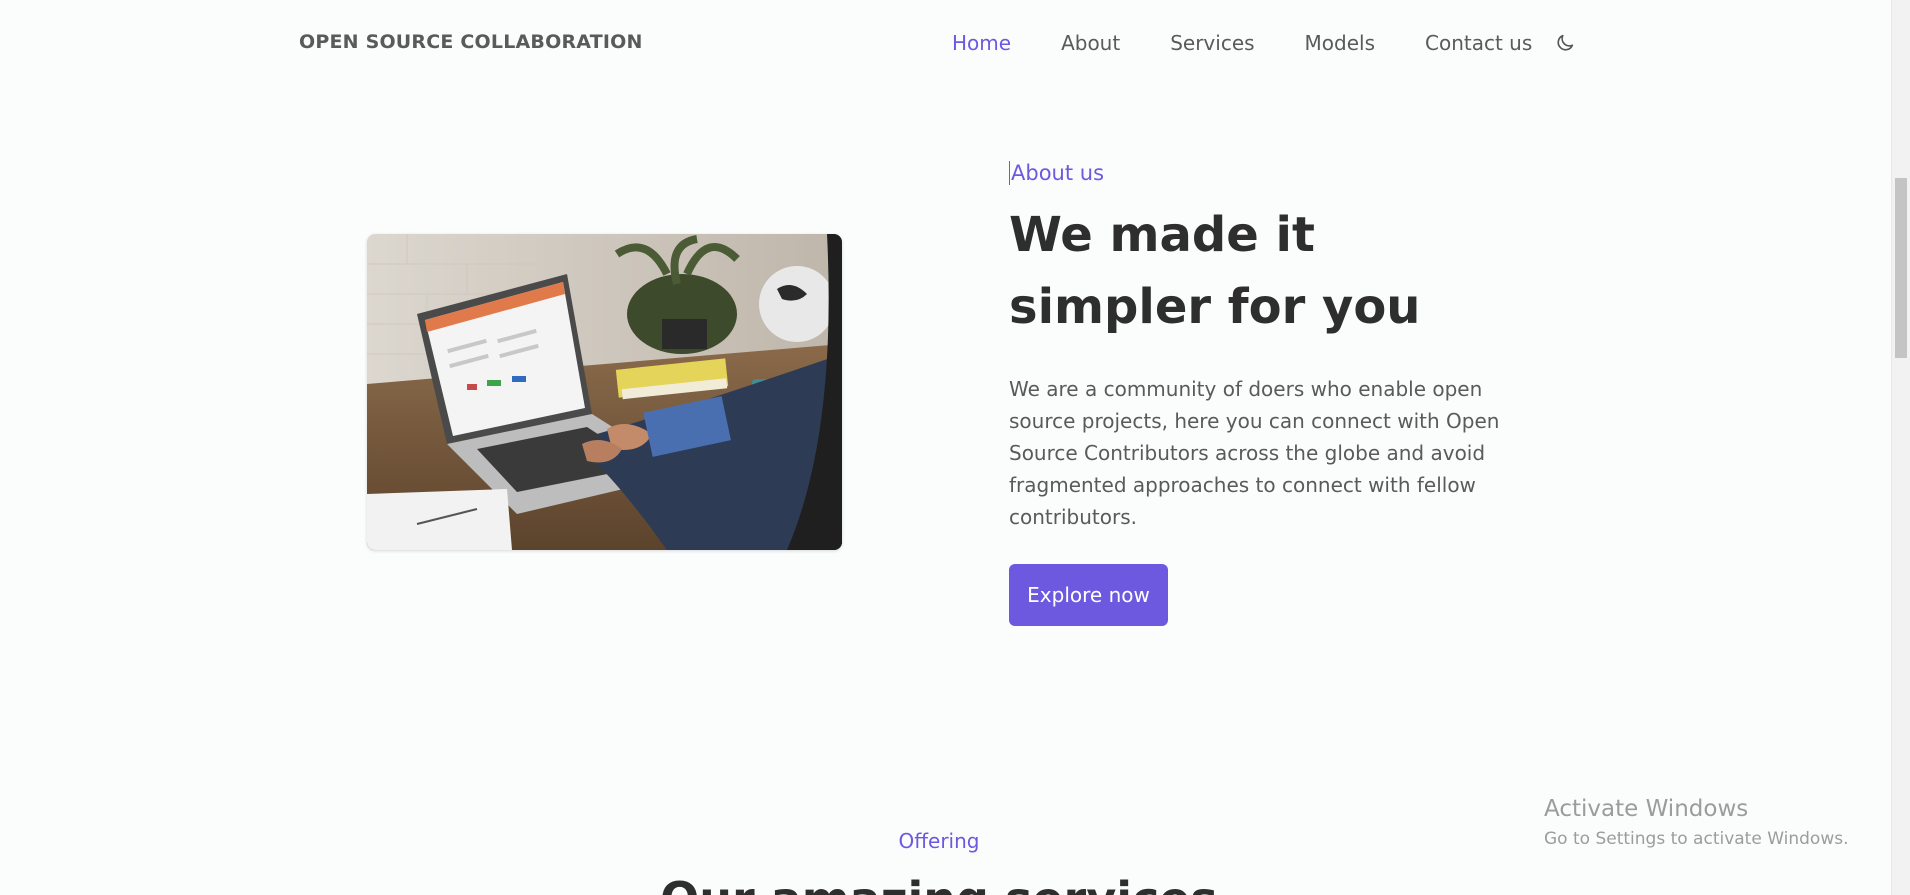 The height and width of the screenshot is (895, 1910). Describe the element at coordinates (1057, 173) in the screenshot. I see `about-eyebrow: About us` at that location.